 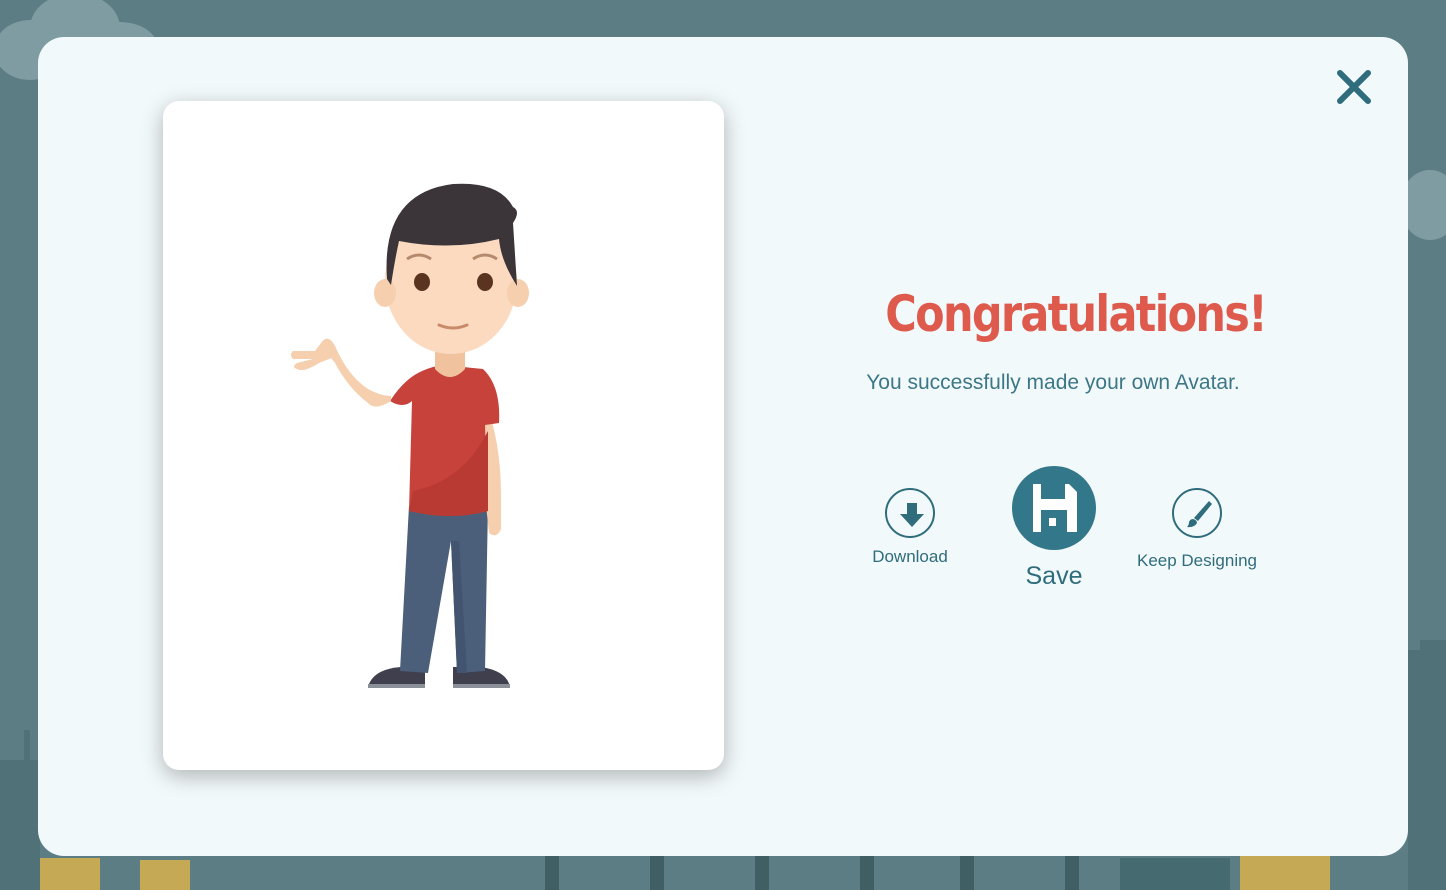 What do you see at coordinates (1055, 508) in the screenshot?
I see `floppy-disk-icon` at bounding box center [1055, 508].